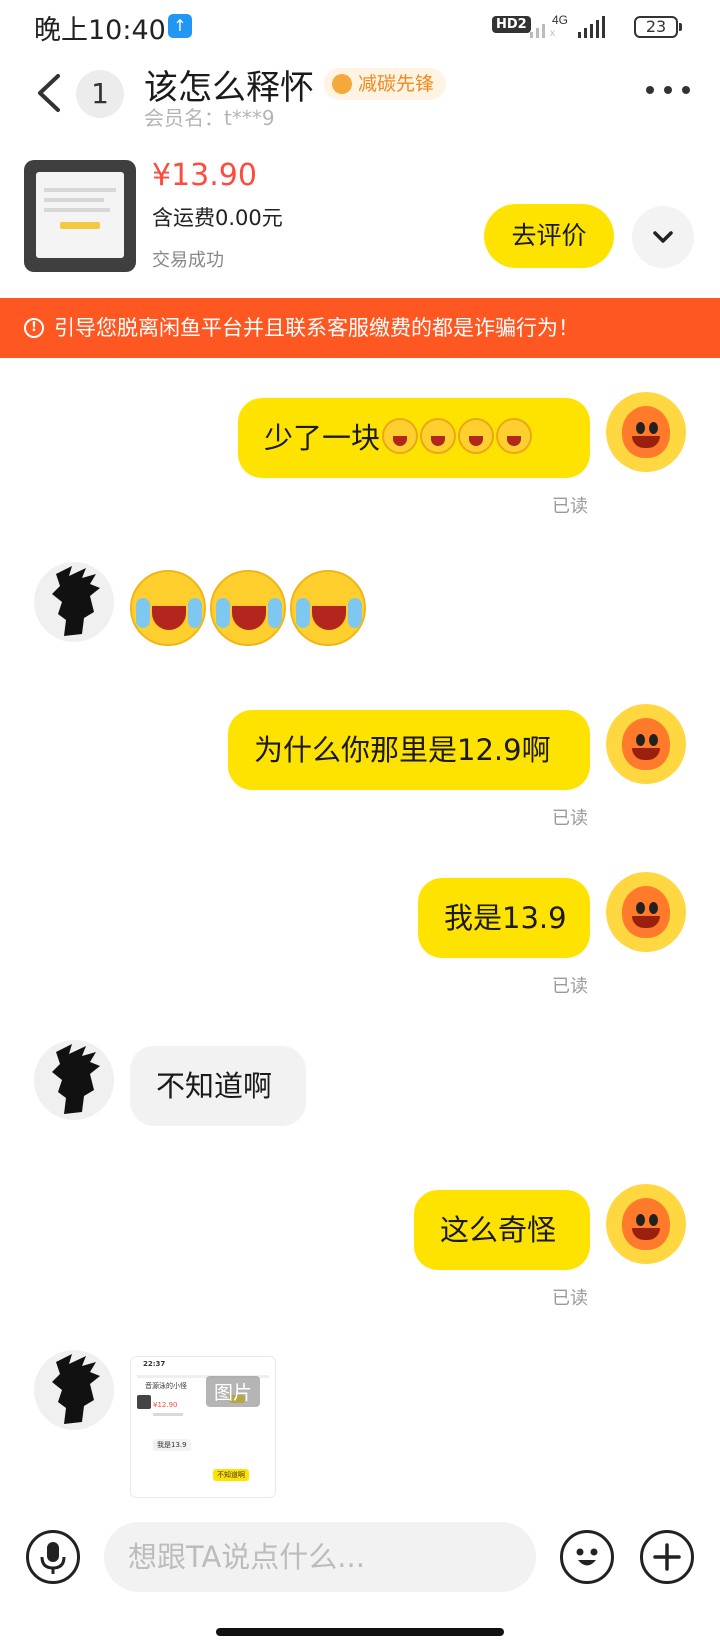 The image size is (720, 1650). I want to click on message-text: 少了一块, so click(322, 438).